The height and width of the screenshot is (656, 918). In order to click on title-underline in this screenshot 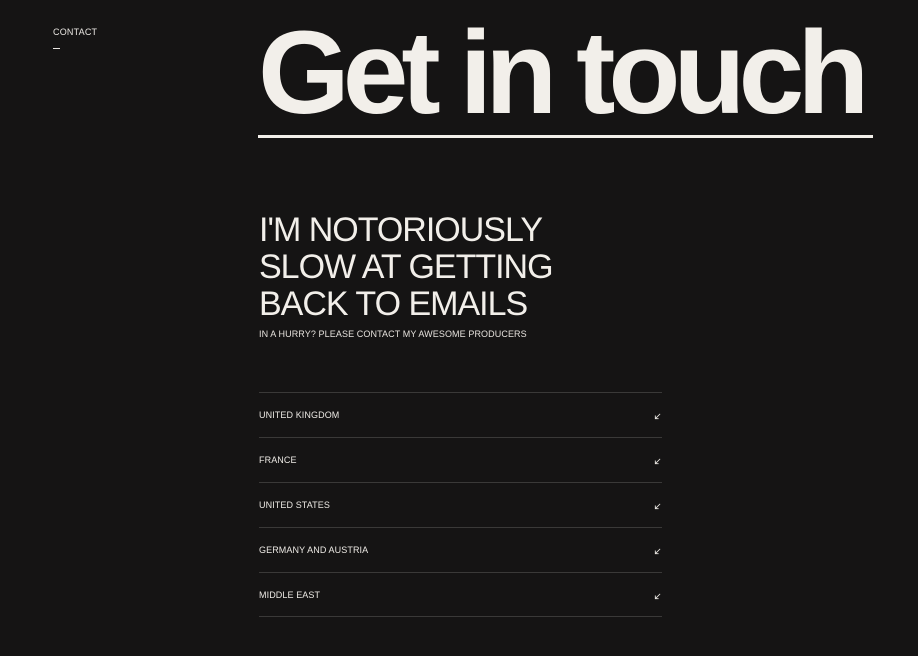, I will do `click(565, 136)`.